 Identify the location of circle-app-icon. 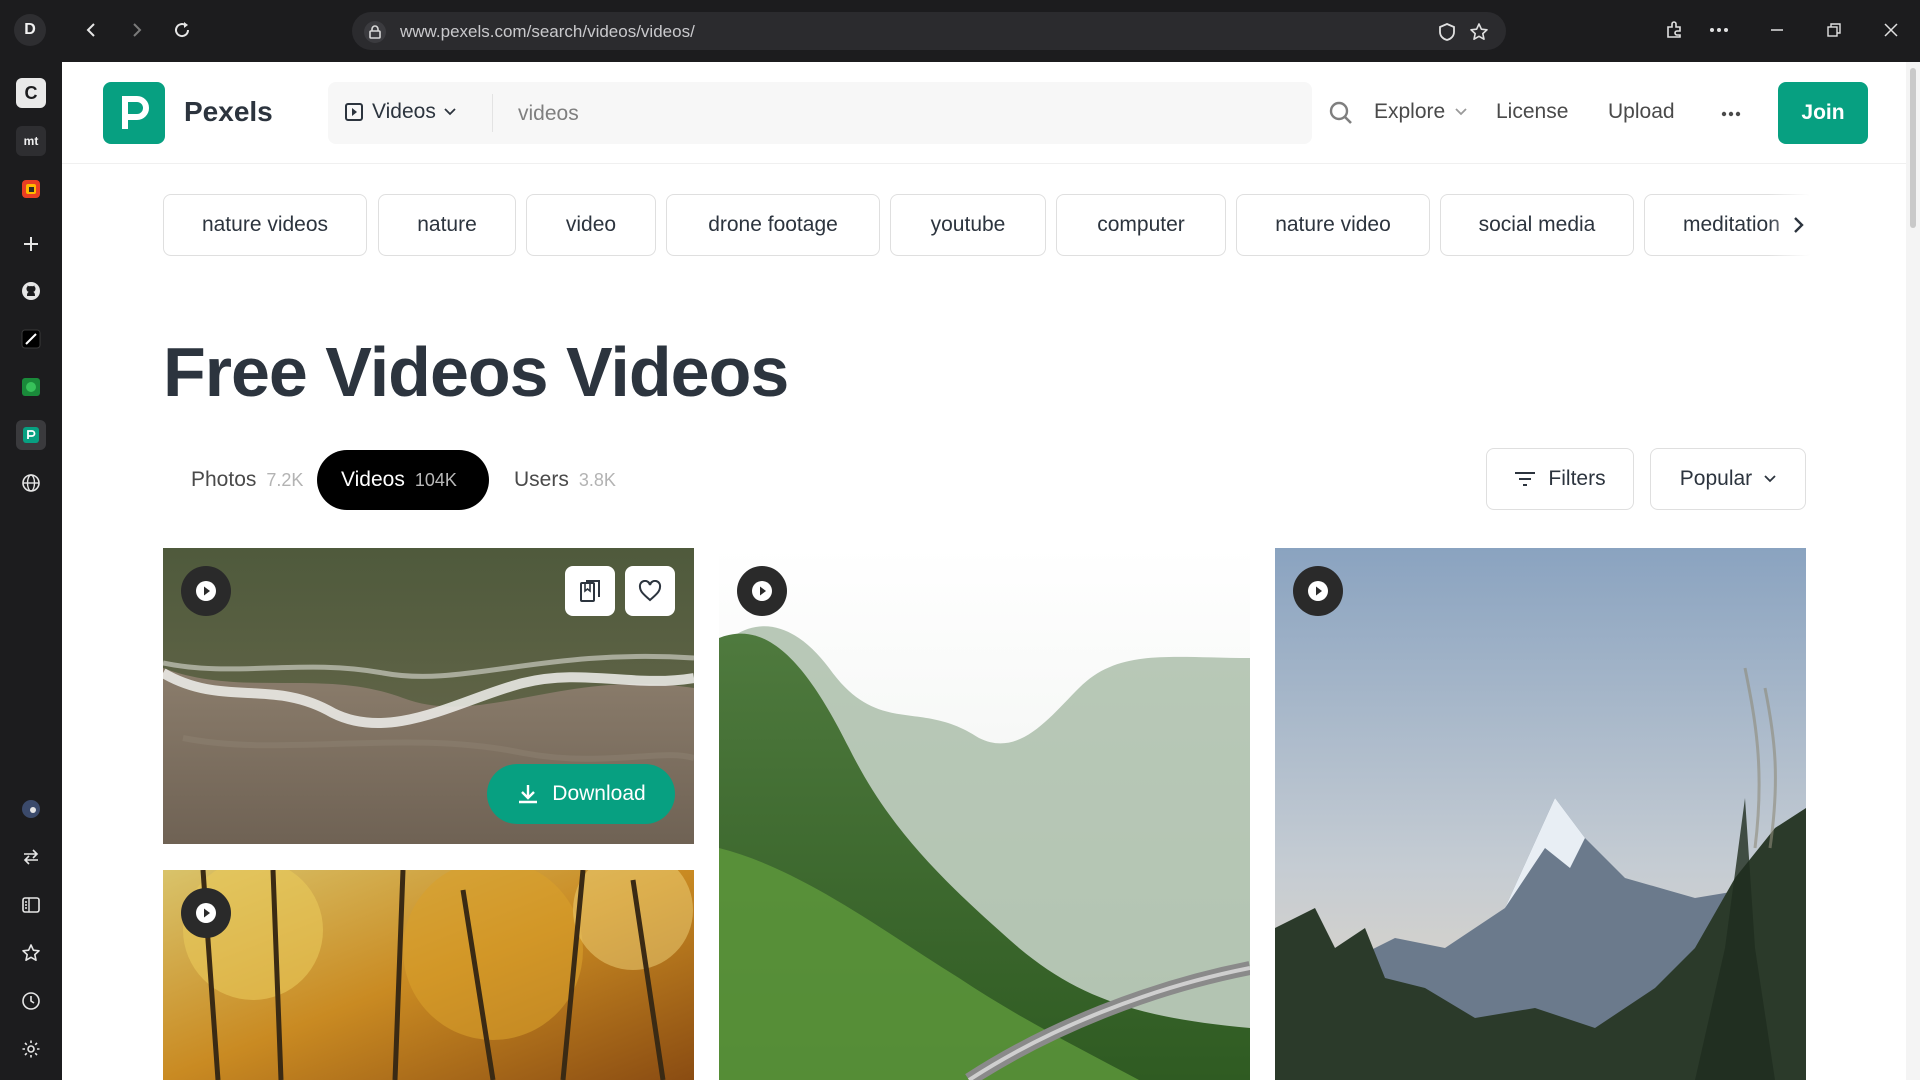
(31, 809).